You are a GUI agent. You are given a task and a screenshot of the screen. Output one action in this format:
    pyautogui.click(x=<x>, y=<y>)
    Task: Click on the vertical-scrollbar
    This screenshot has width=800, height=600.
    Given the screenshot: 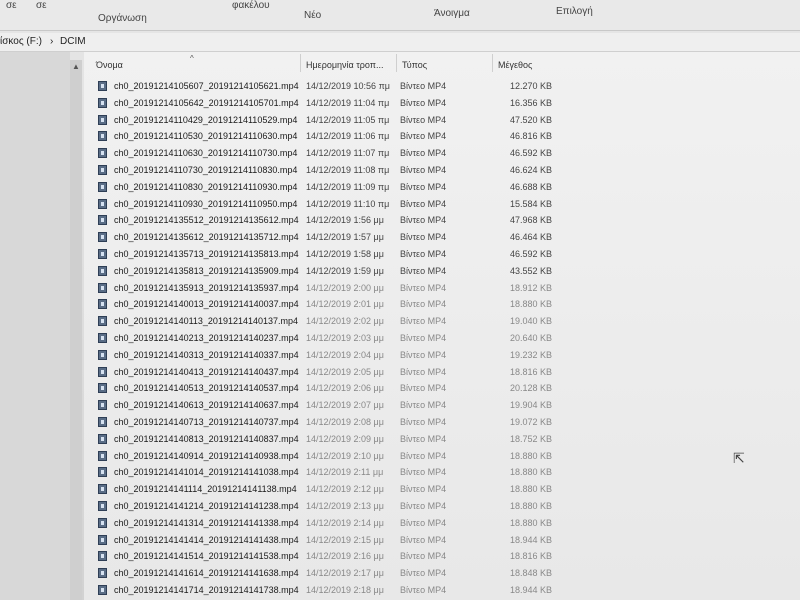 What is the action you would take?
    pyautogui.click(x=76, y=330)
    